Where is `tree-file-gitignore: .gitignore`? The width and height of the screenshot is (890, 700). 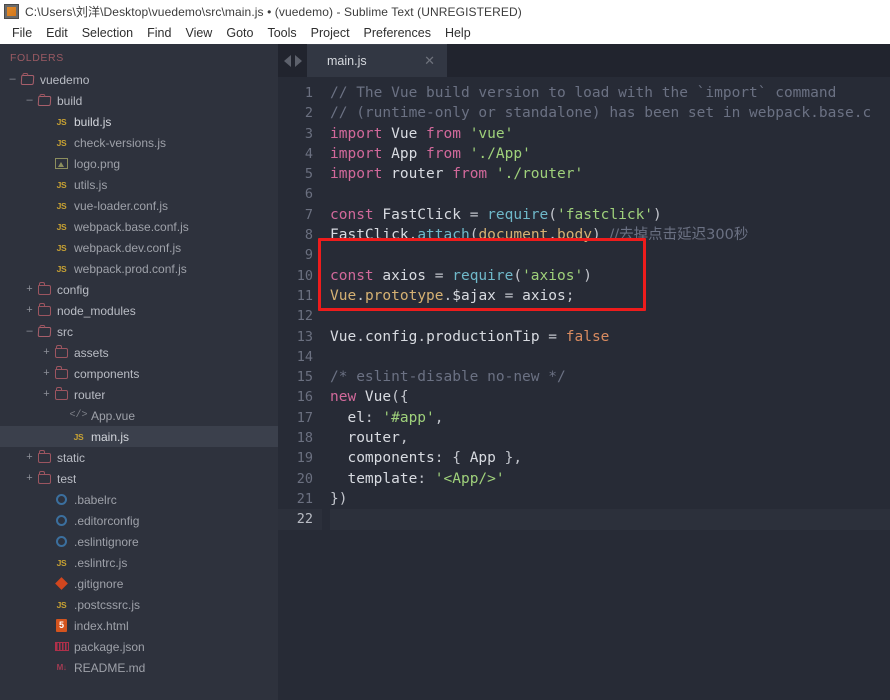
tree-file-gitignore: .gitignore is located at coordinates (139, 583).